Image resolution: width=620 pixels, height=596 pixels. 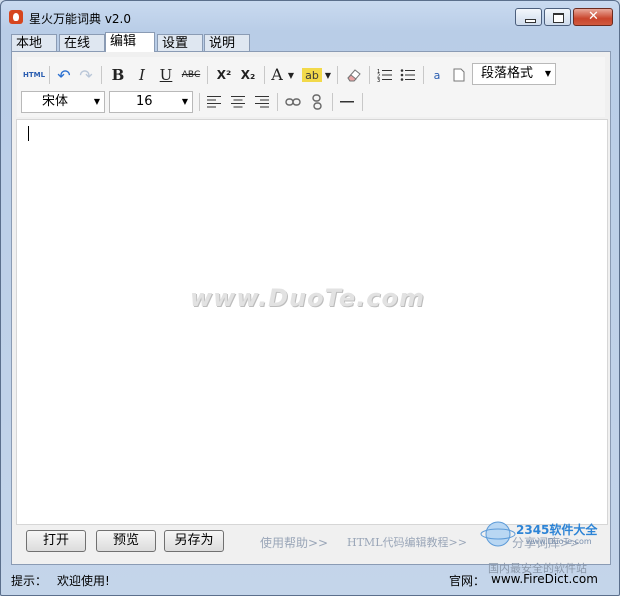 I want to click on strikethrough-icon: ABC, so click(x=191, y=75).